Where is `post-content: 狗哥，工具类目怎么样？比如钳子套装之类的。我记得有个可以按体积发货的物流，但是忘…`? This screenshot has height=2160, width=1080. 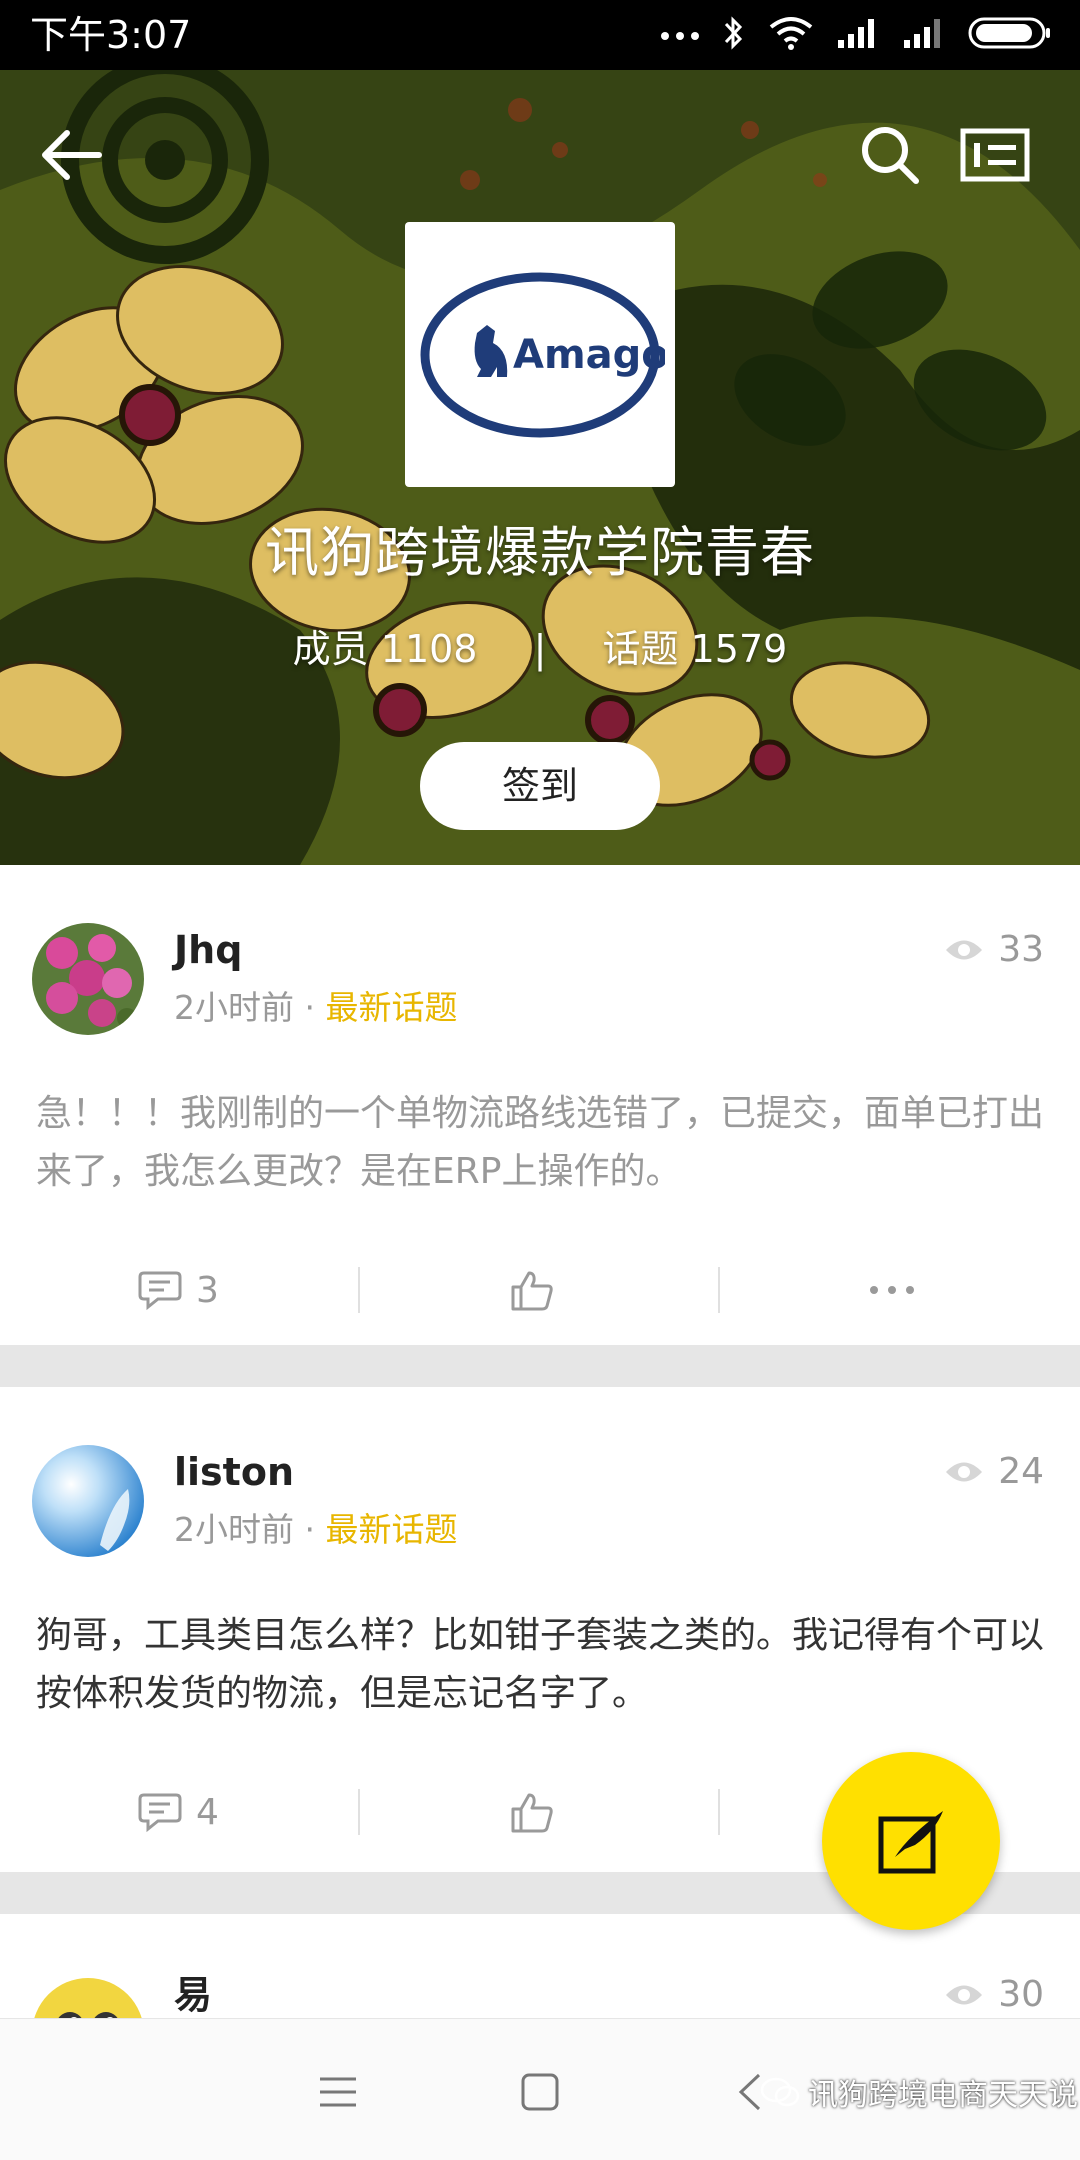
post-content: 狗哥，工具类目怎么样？比如钳子套装之类的。我记得有个可以按体积发货的物流，但是忘… is located at coordinates (541, 1665).